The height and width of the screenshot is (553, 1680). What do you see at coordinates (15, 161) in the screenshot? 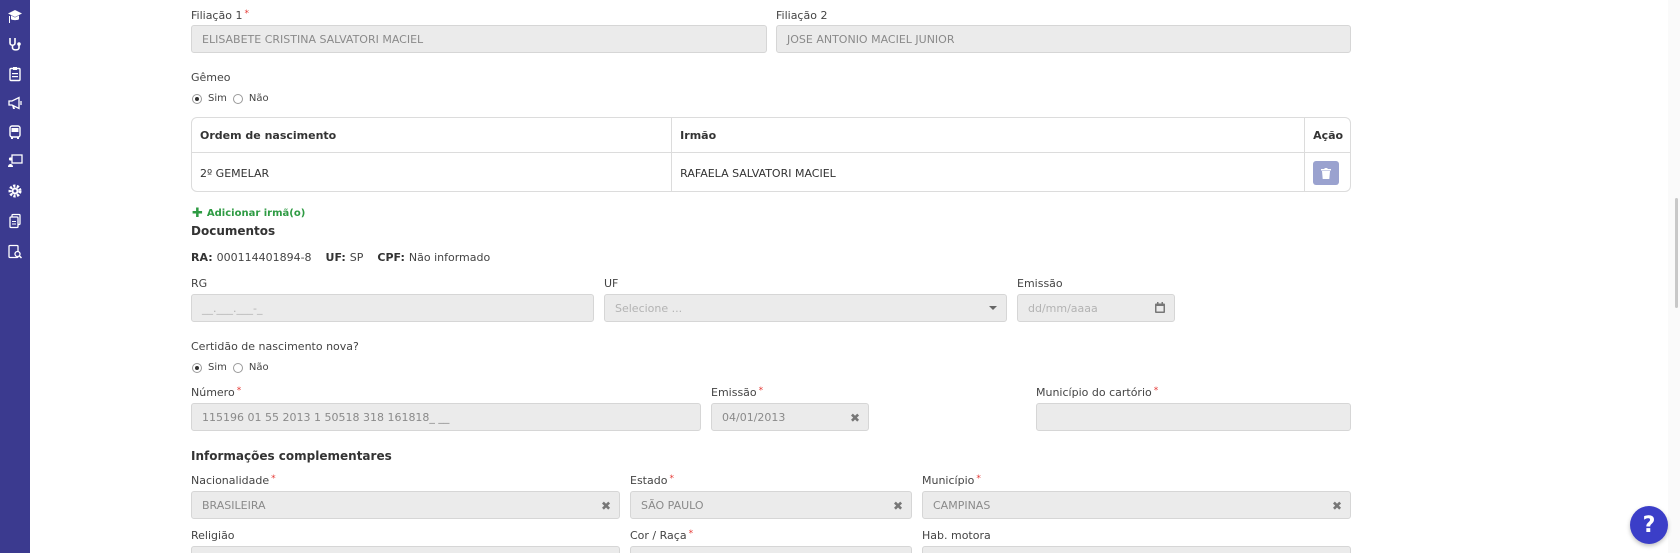
I see `presentation-icon` at bounding box center [15, 161].